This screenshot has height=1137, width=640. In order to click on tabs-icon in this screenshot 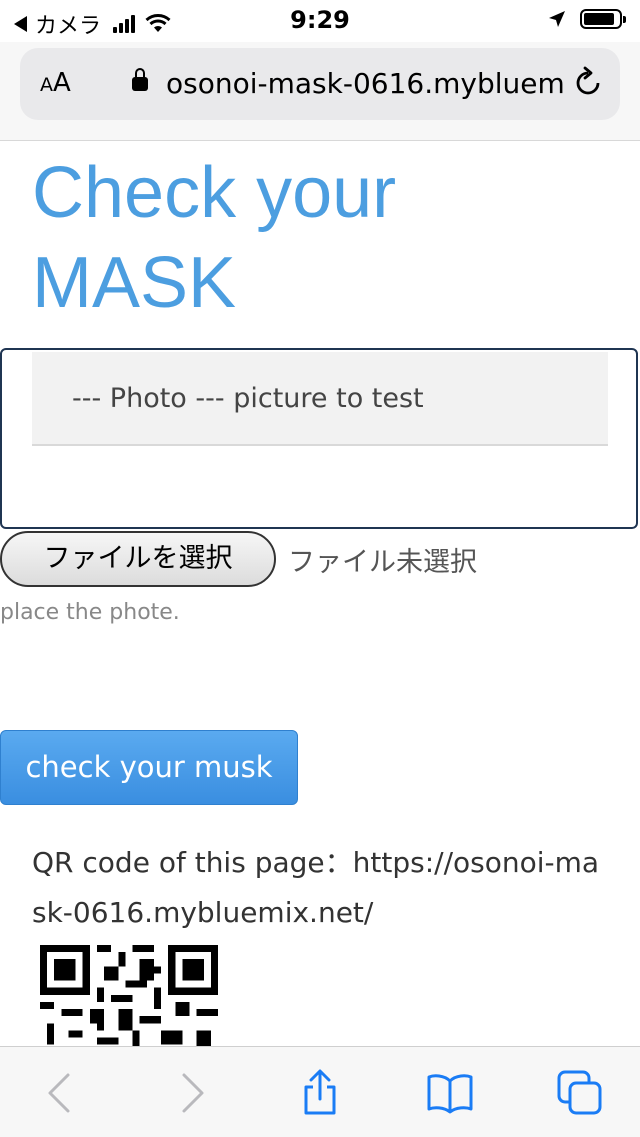, I will do `click(580, 1093)`.